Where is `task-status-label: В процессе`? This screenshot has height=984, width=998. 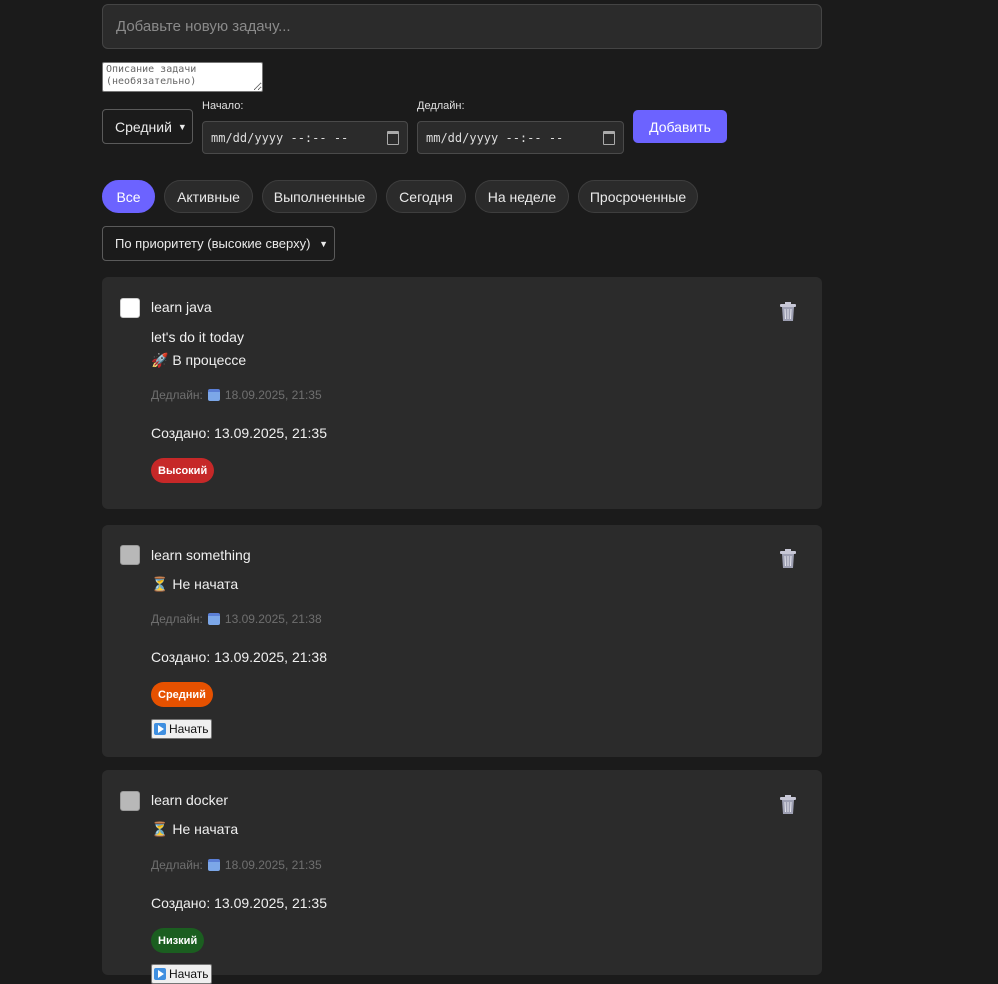
task-status-label: В процессе is located at coordinates (209, 360).